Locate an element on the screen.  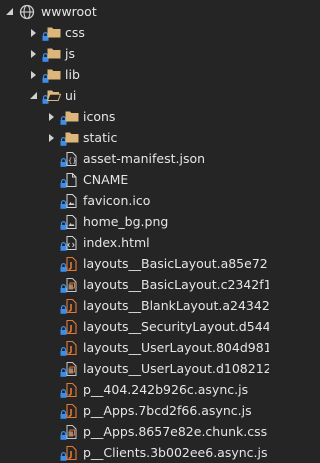
tree-item-label: icons is located at coordinates (99, 116).